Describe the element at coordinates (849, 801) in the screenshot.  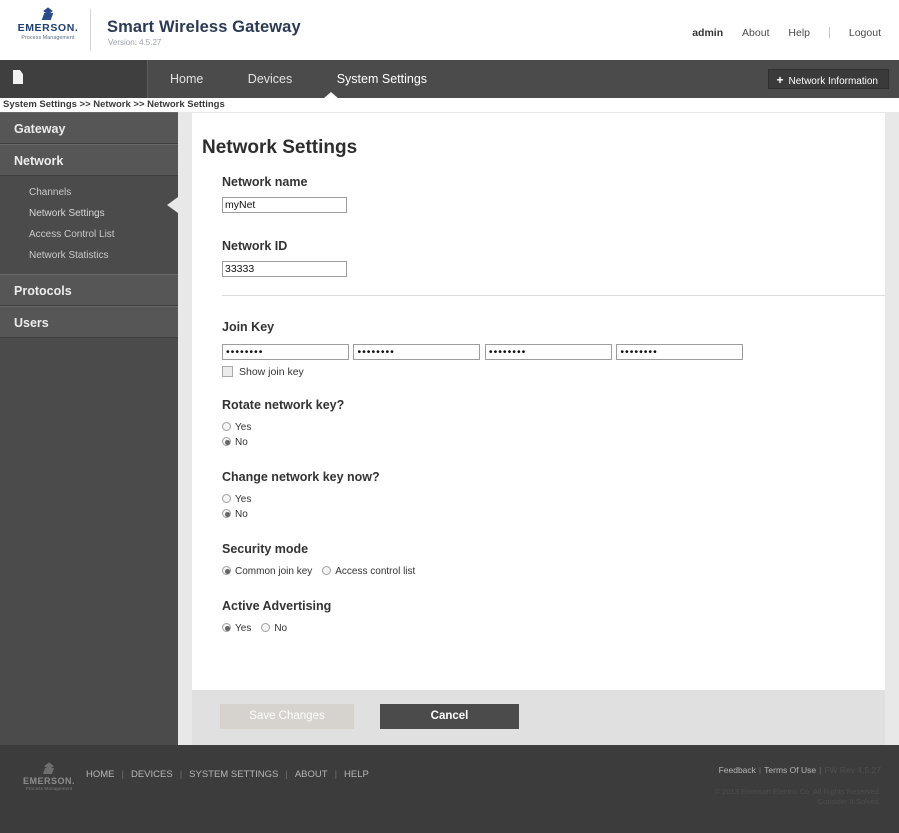
I see `footer-copyright-line2: Consider It Solved.` at that location.